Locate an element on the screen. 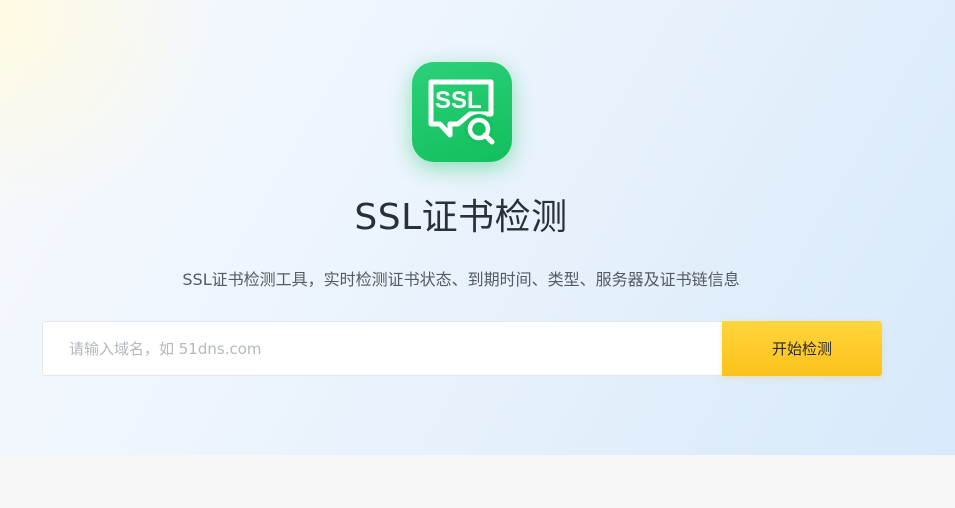 Image resolution: width=955 pixels, height=508 pixels. logo-text: SSL is located at coordinates (458, 100).